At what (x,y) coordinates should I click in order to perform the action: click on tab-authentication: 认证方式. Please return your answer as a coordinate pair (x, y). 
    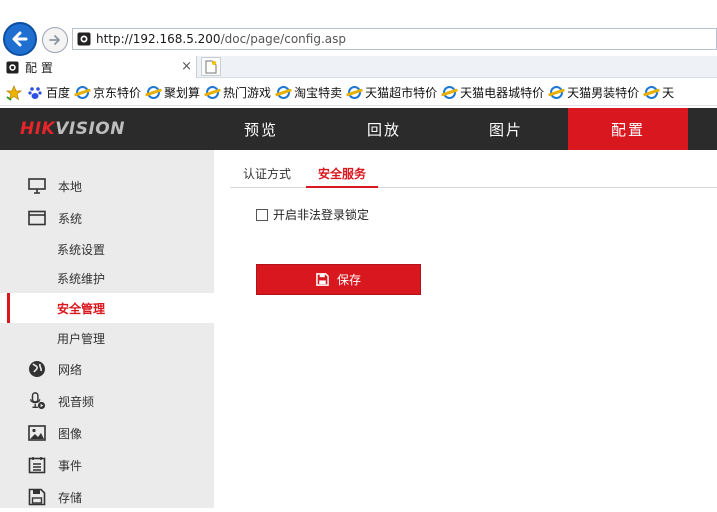
    Looking at the image, I should click on (267, 173).